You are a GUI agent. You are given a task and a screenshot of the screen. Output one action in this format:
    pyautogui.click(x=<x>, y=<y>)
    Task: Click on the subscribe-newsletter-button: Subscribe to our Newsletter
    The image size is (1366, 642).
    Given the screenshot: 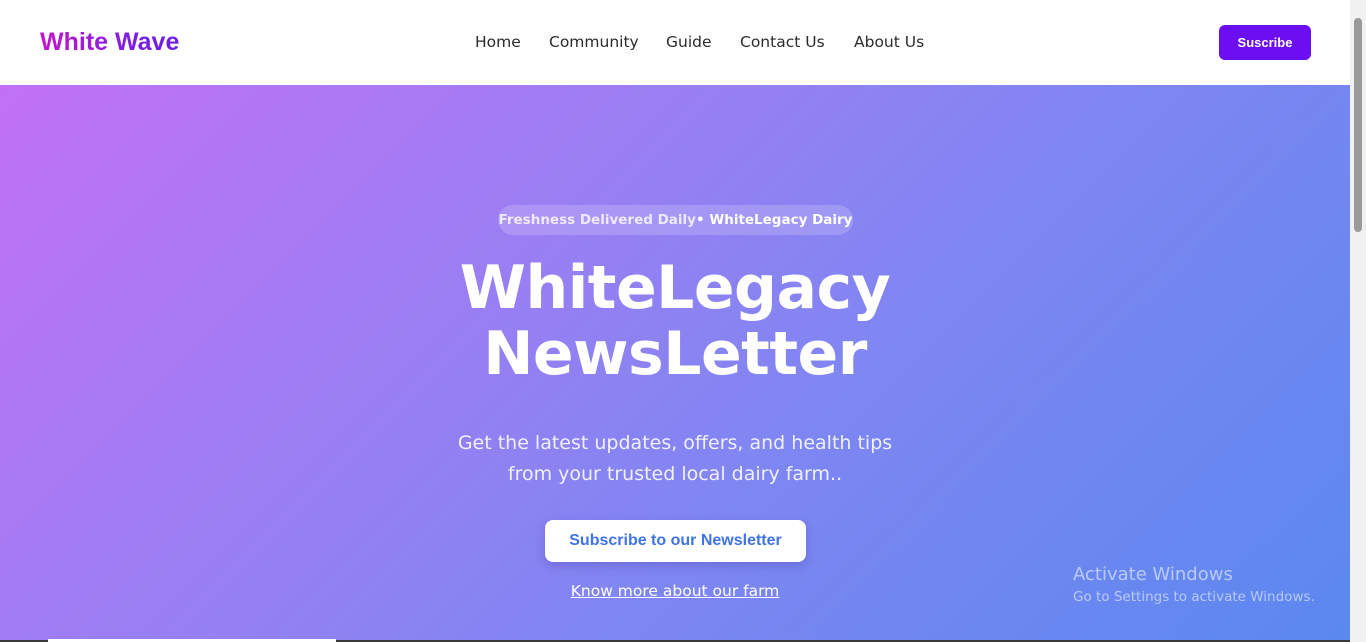 What is the action you would take?
    pyautogui.click(x=675, y=541)
    